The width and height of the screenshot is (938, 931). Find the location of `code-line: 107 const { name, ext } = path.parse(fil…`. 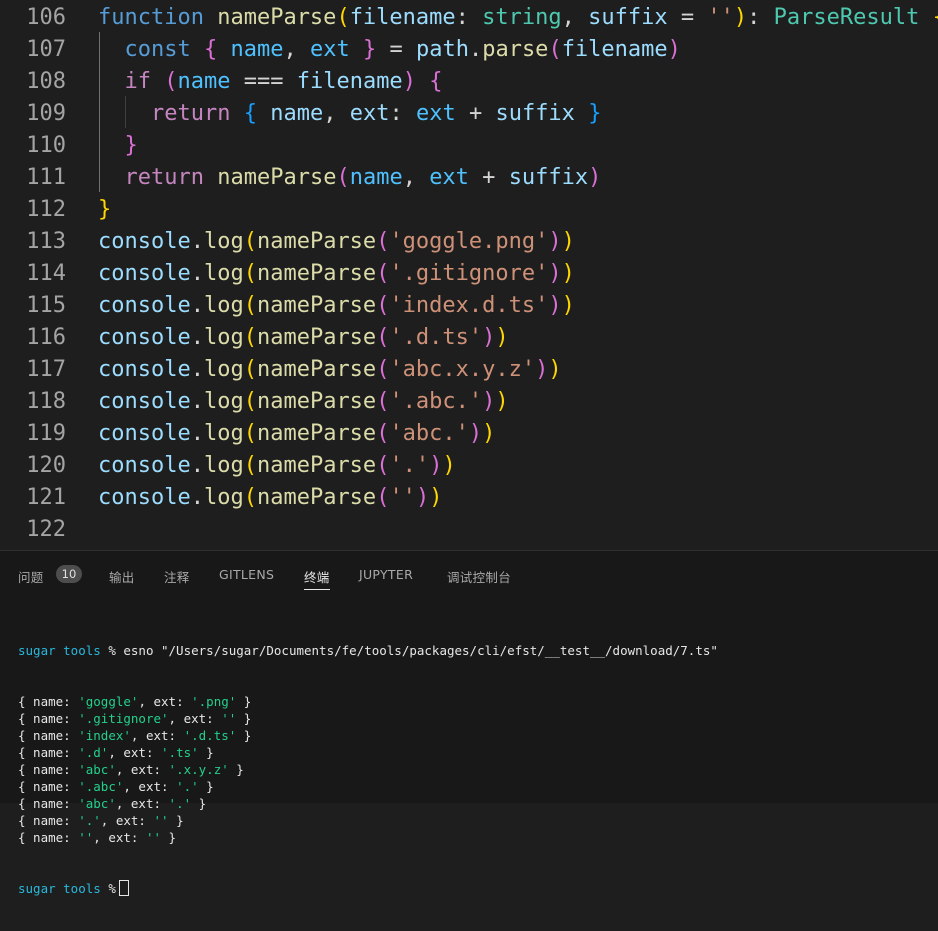

code-line: 107 const { name, ext } = path.parse(fil… is located at coordinates (469, 50).